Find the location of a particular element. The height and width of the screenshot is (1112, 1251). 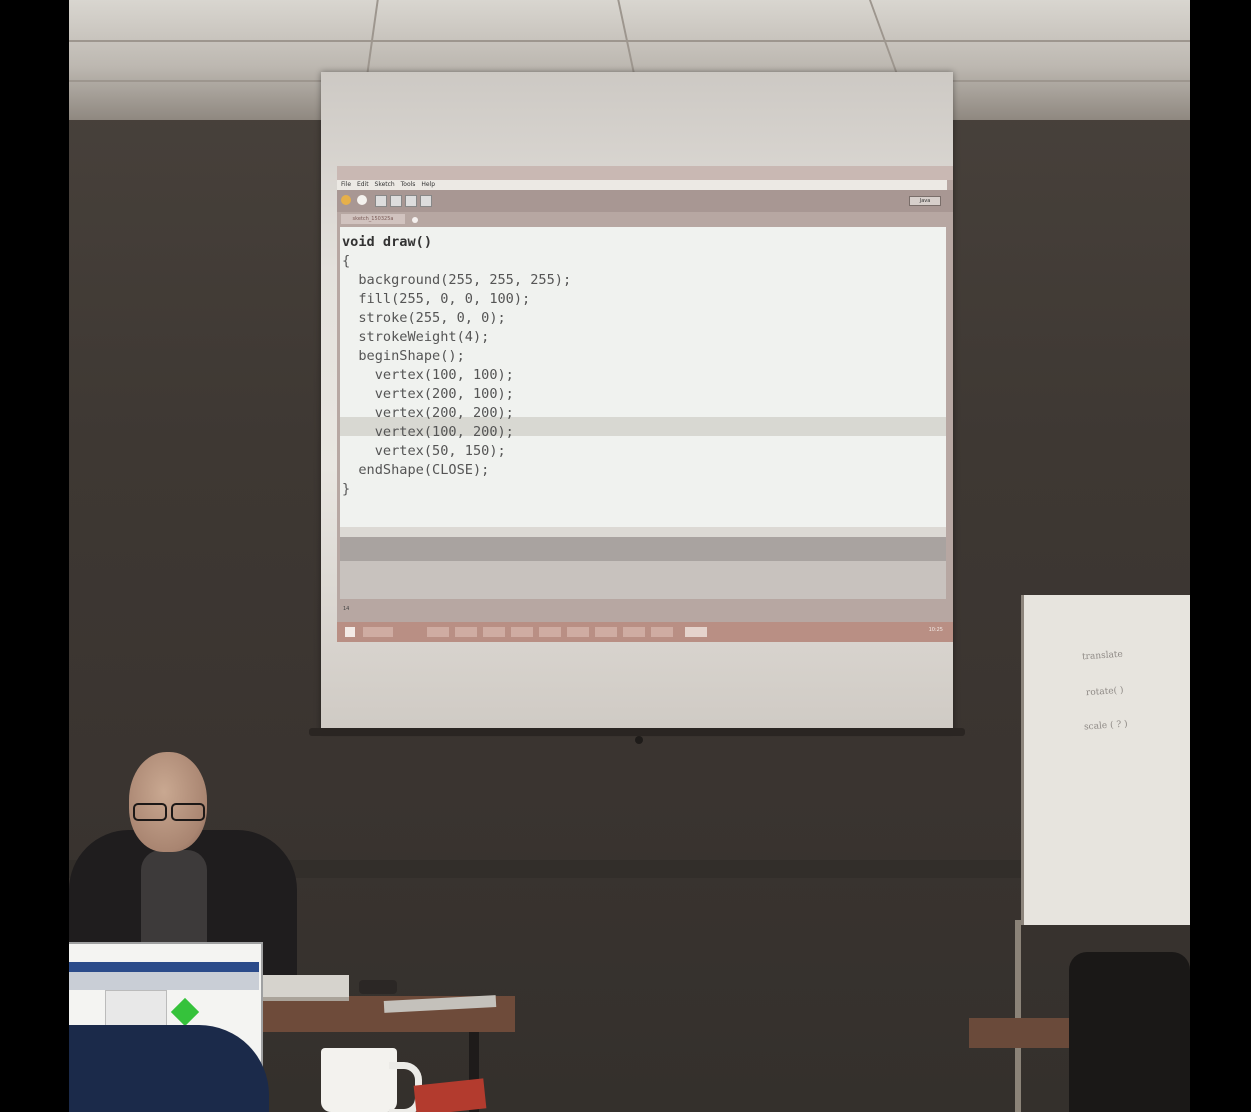

menu-bar: File Edit Sketch Tools Help is located at coordinates (642, 185).